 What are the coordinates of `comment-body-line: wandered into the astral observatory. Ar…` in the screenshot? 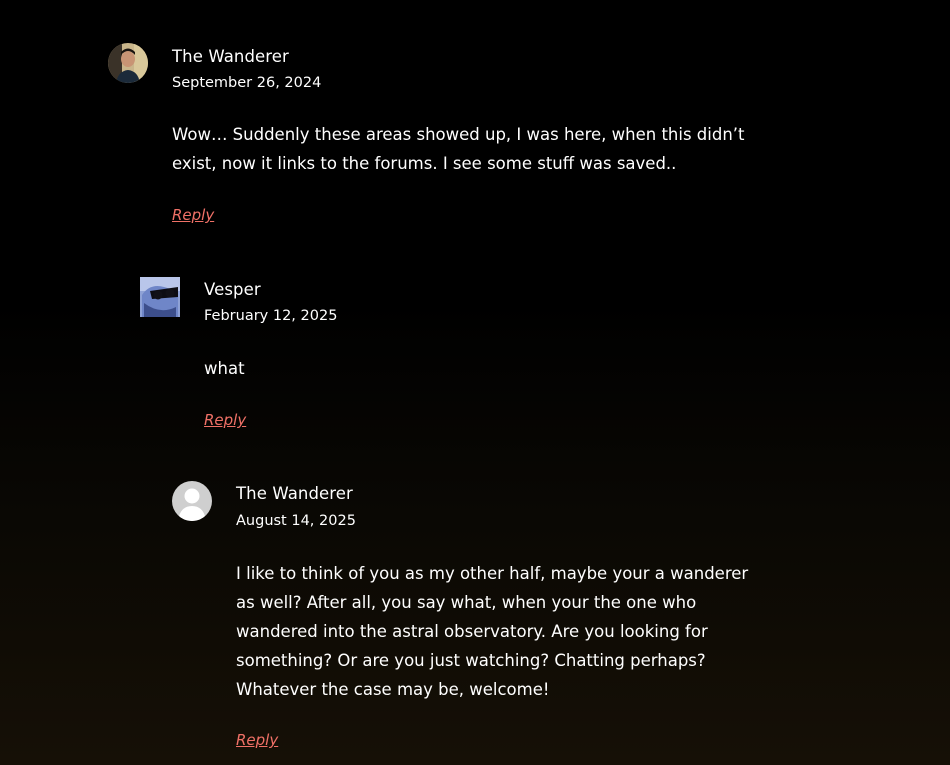 It's located at (472, 631).